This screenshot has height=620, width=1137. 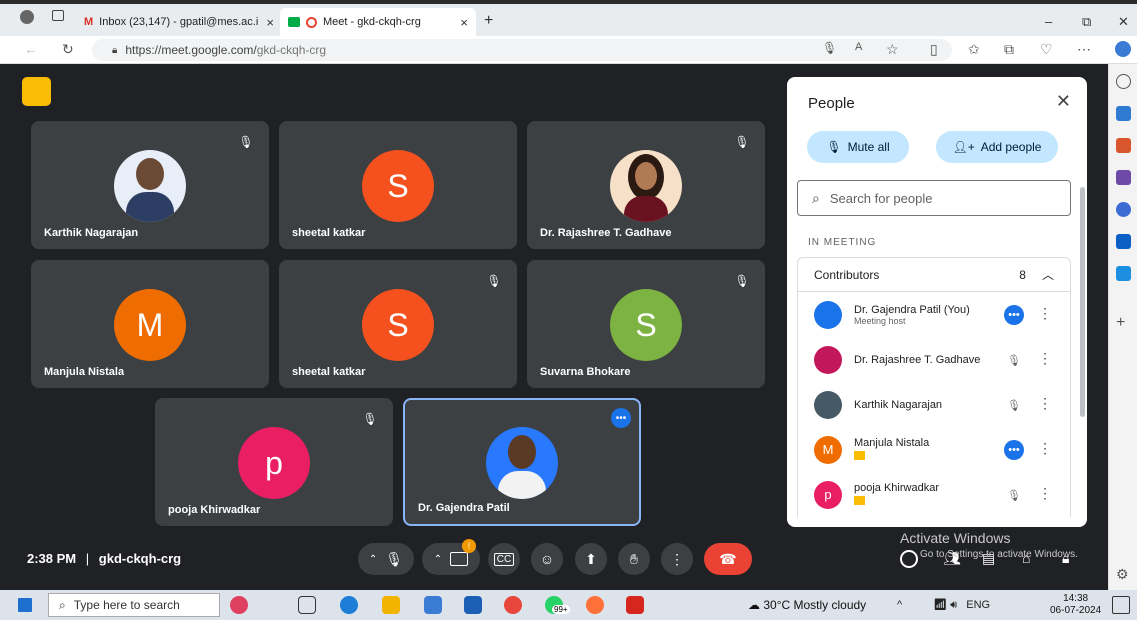 I want to click on participant-tile: M Manjula Nistala, so click(x=150, y=324).